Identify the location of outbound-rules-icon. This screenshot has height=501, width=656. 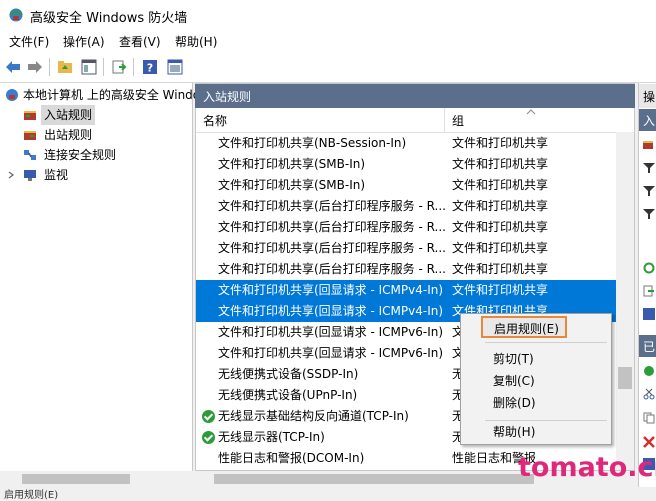
(30, 135).